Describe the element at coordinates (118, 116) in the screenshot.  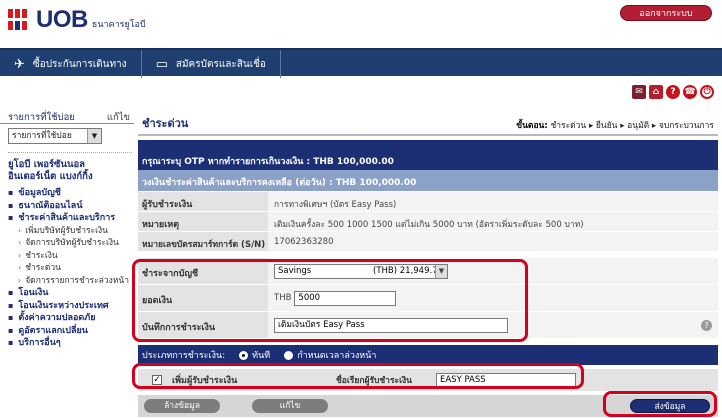
I see `favorites-edit-link: แก้ไข` at that location.